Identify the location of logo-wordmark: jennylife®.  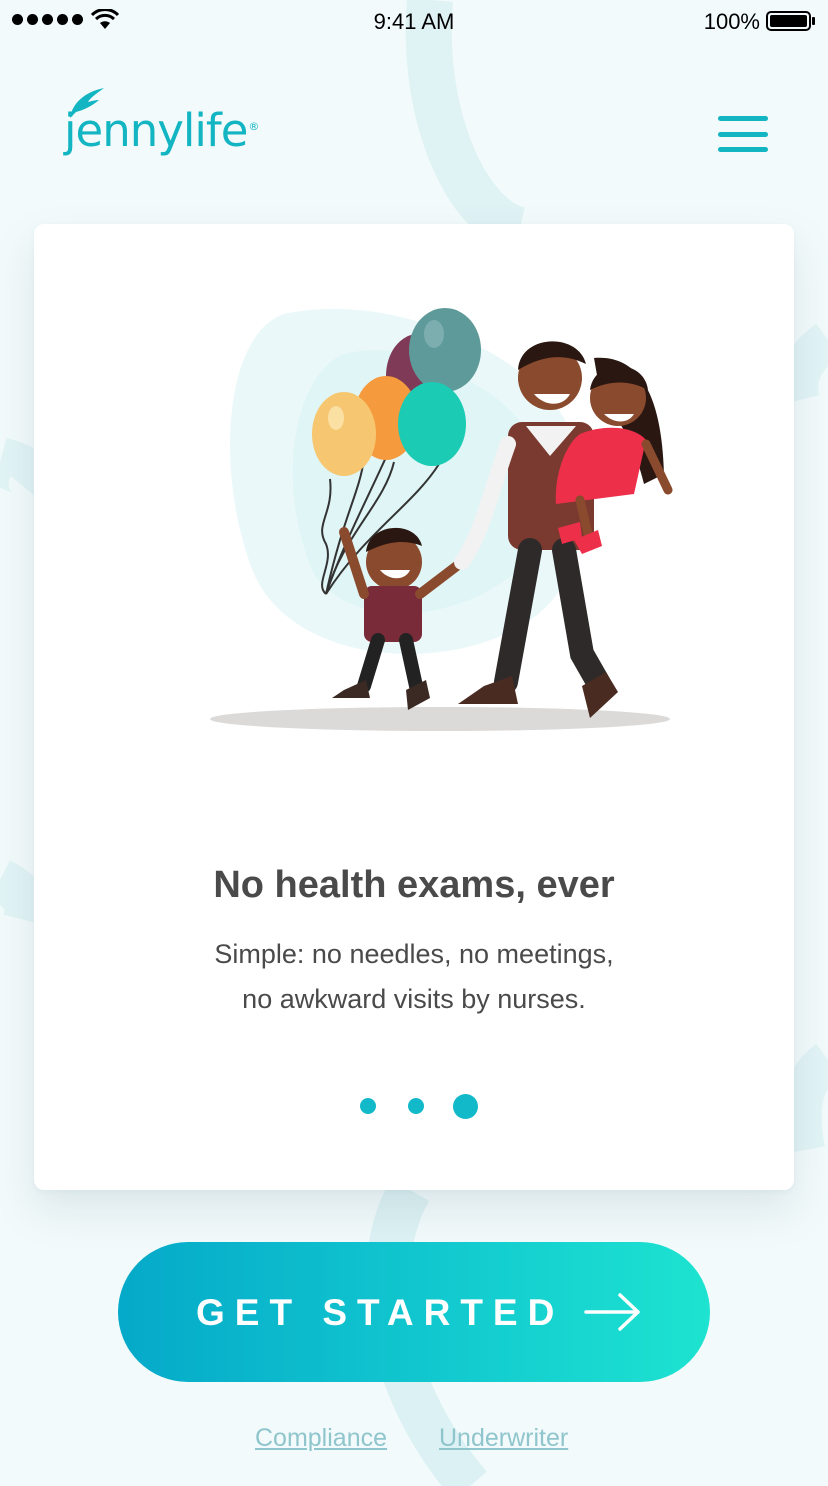
(161, 130).